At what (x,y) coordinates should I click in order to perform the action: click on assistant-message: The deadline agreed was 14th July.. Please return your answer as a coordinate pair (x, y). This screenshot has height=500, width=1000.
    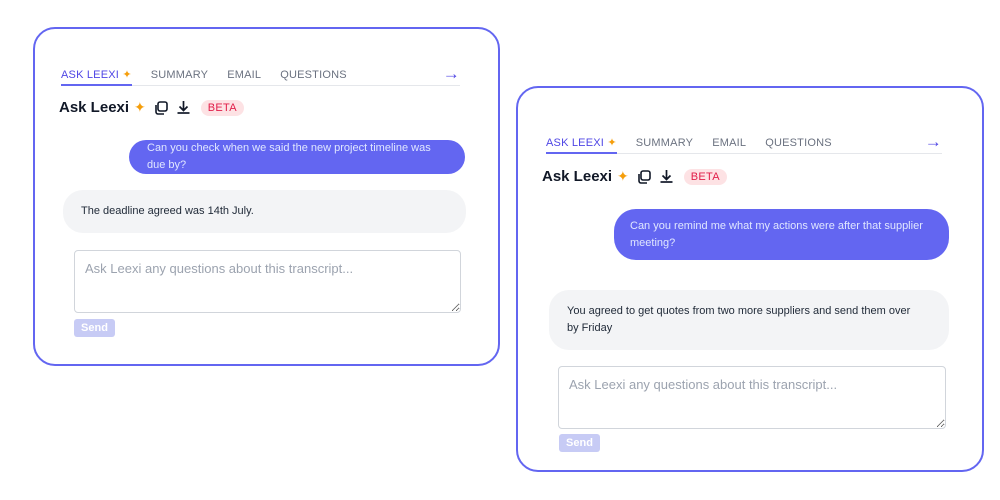
    Looking at the image, I should click on (264, 211).